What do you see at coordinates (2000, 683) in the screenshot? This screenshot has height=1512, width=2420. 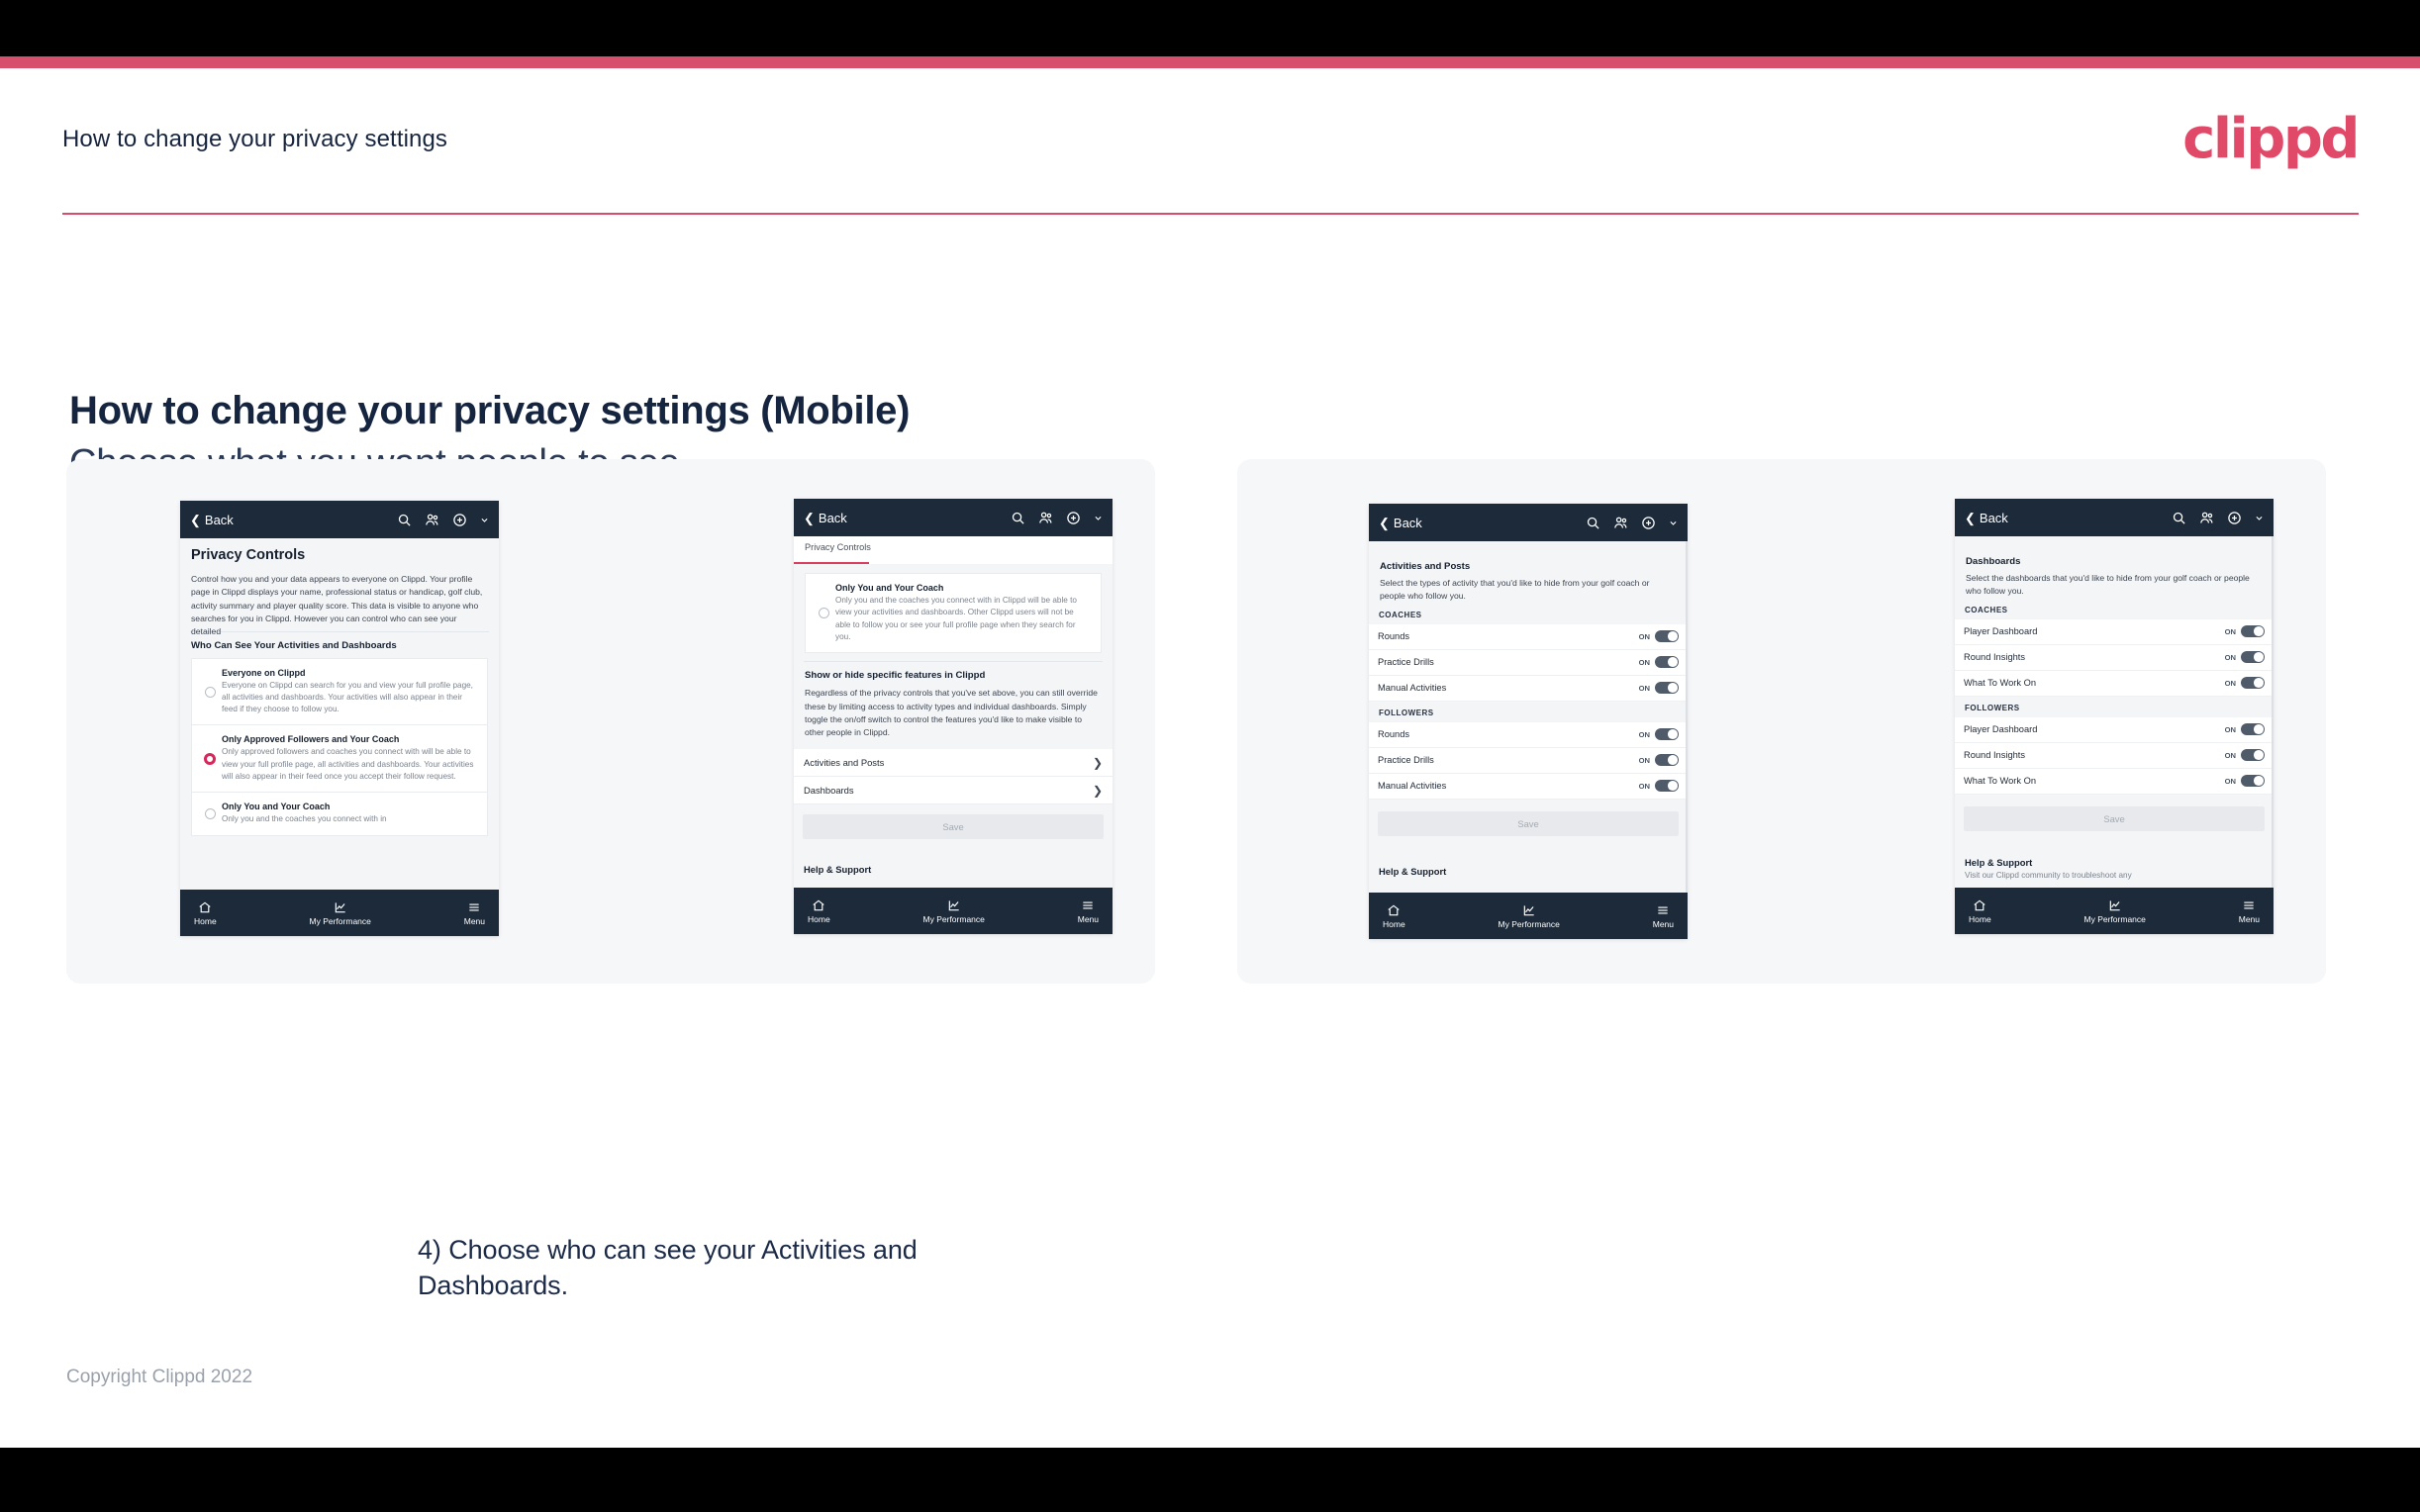 I see `toggle-label: What To Work On` at bounding box center [2000, 683].